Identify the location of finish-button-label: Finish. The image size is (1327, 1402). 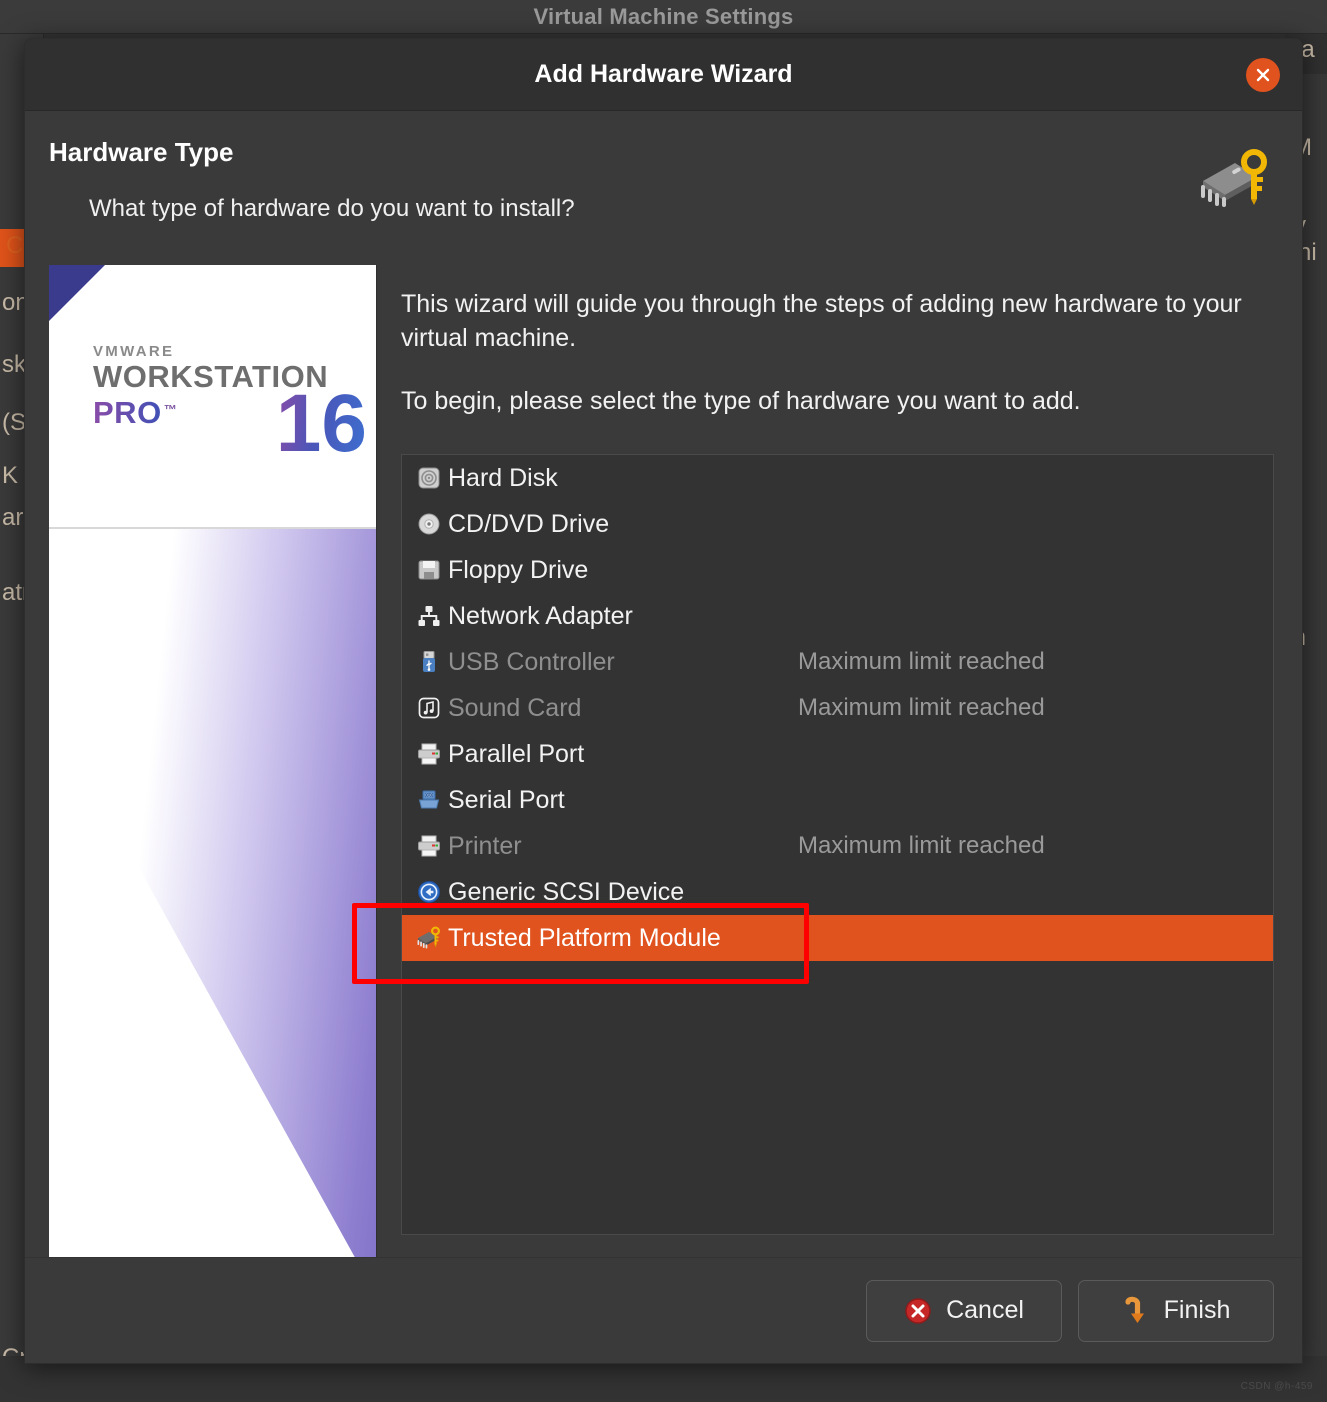
(1197, 1310).